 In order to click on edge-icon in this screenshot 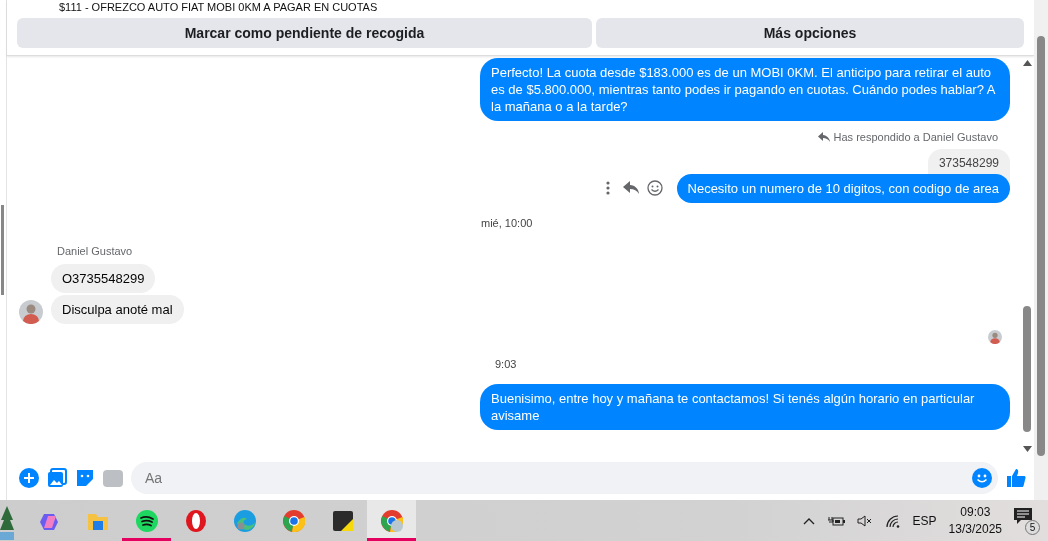, I will do `click(244, 520)`.